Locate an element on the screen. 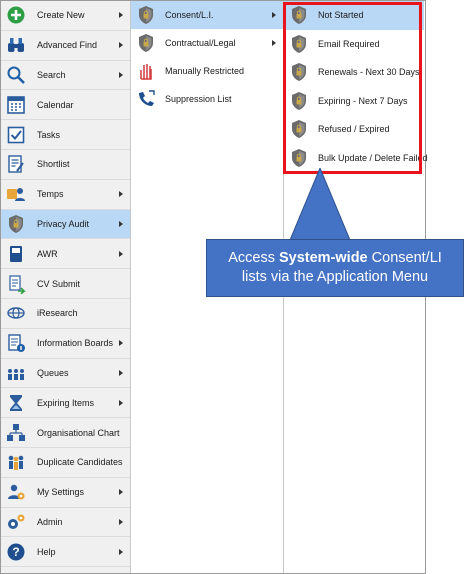 The width and height of the screenshot is (468, 574). suppression-phone-icon is located at coordinates (146, 99).